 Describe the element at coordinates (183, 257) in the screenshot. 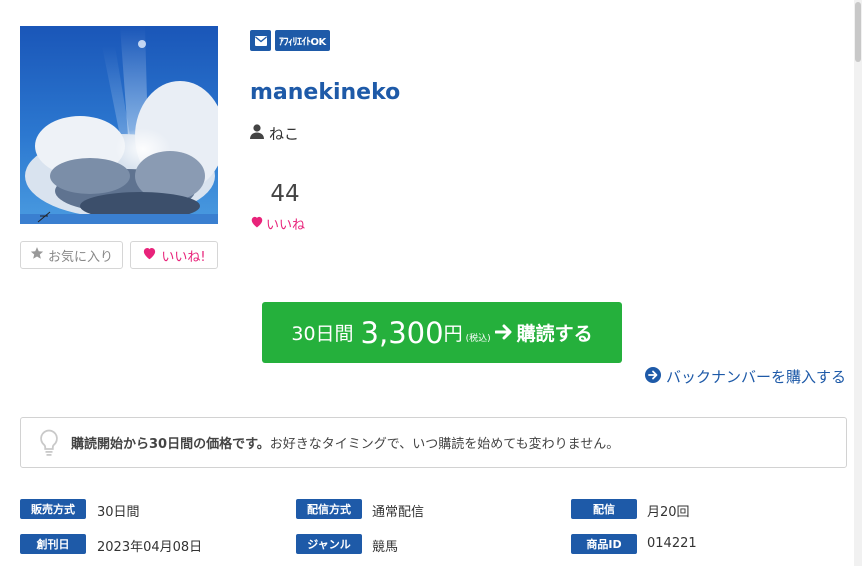

I see `like-button-label: いいね!` at that location.